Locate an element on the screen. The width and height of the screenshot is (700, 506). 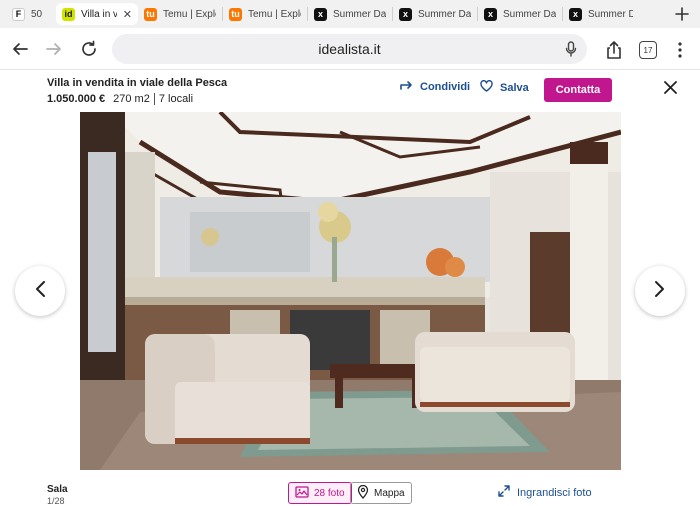
share-arrow-icon is located at coordinates (406, 86).